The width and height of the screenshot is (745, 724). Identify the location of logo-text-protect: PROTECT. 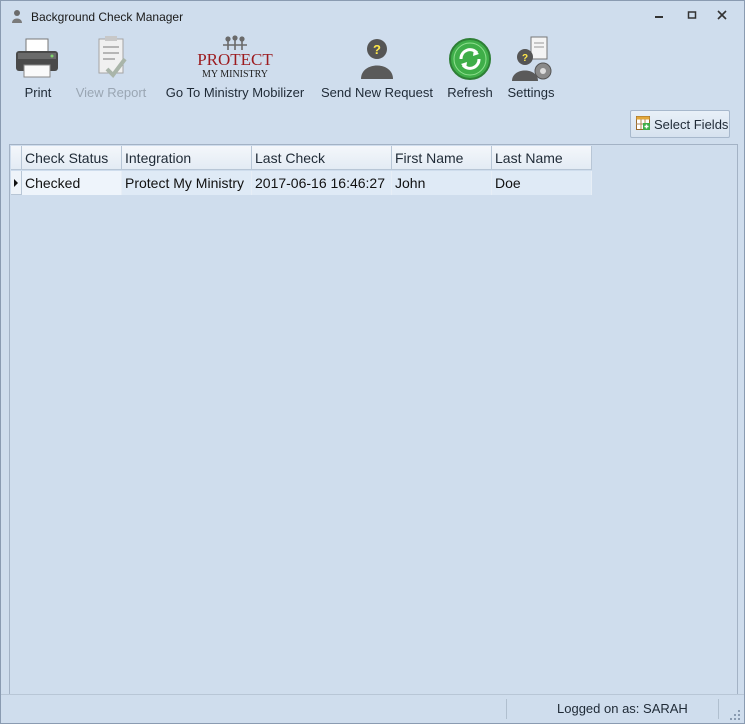
(235, 59).